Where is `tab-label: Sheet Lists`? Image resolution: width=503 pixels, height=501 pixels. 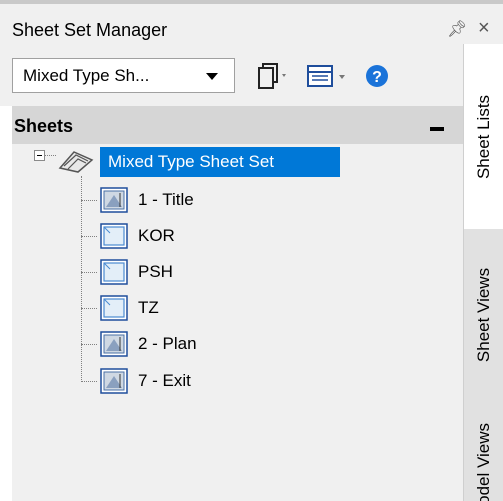 tab-label: Sheet Lists is located at coordinates (483, 136).